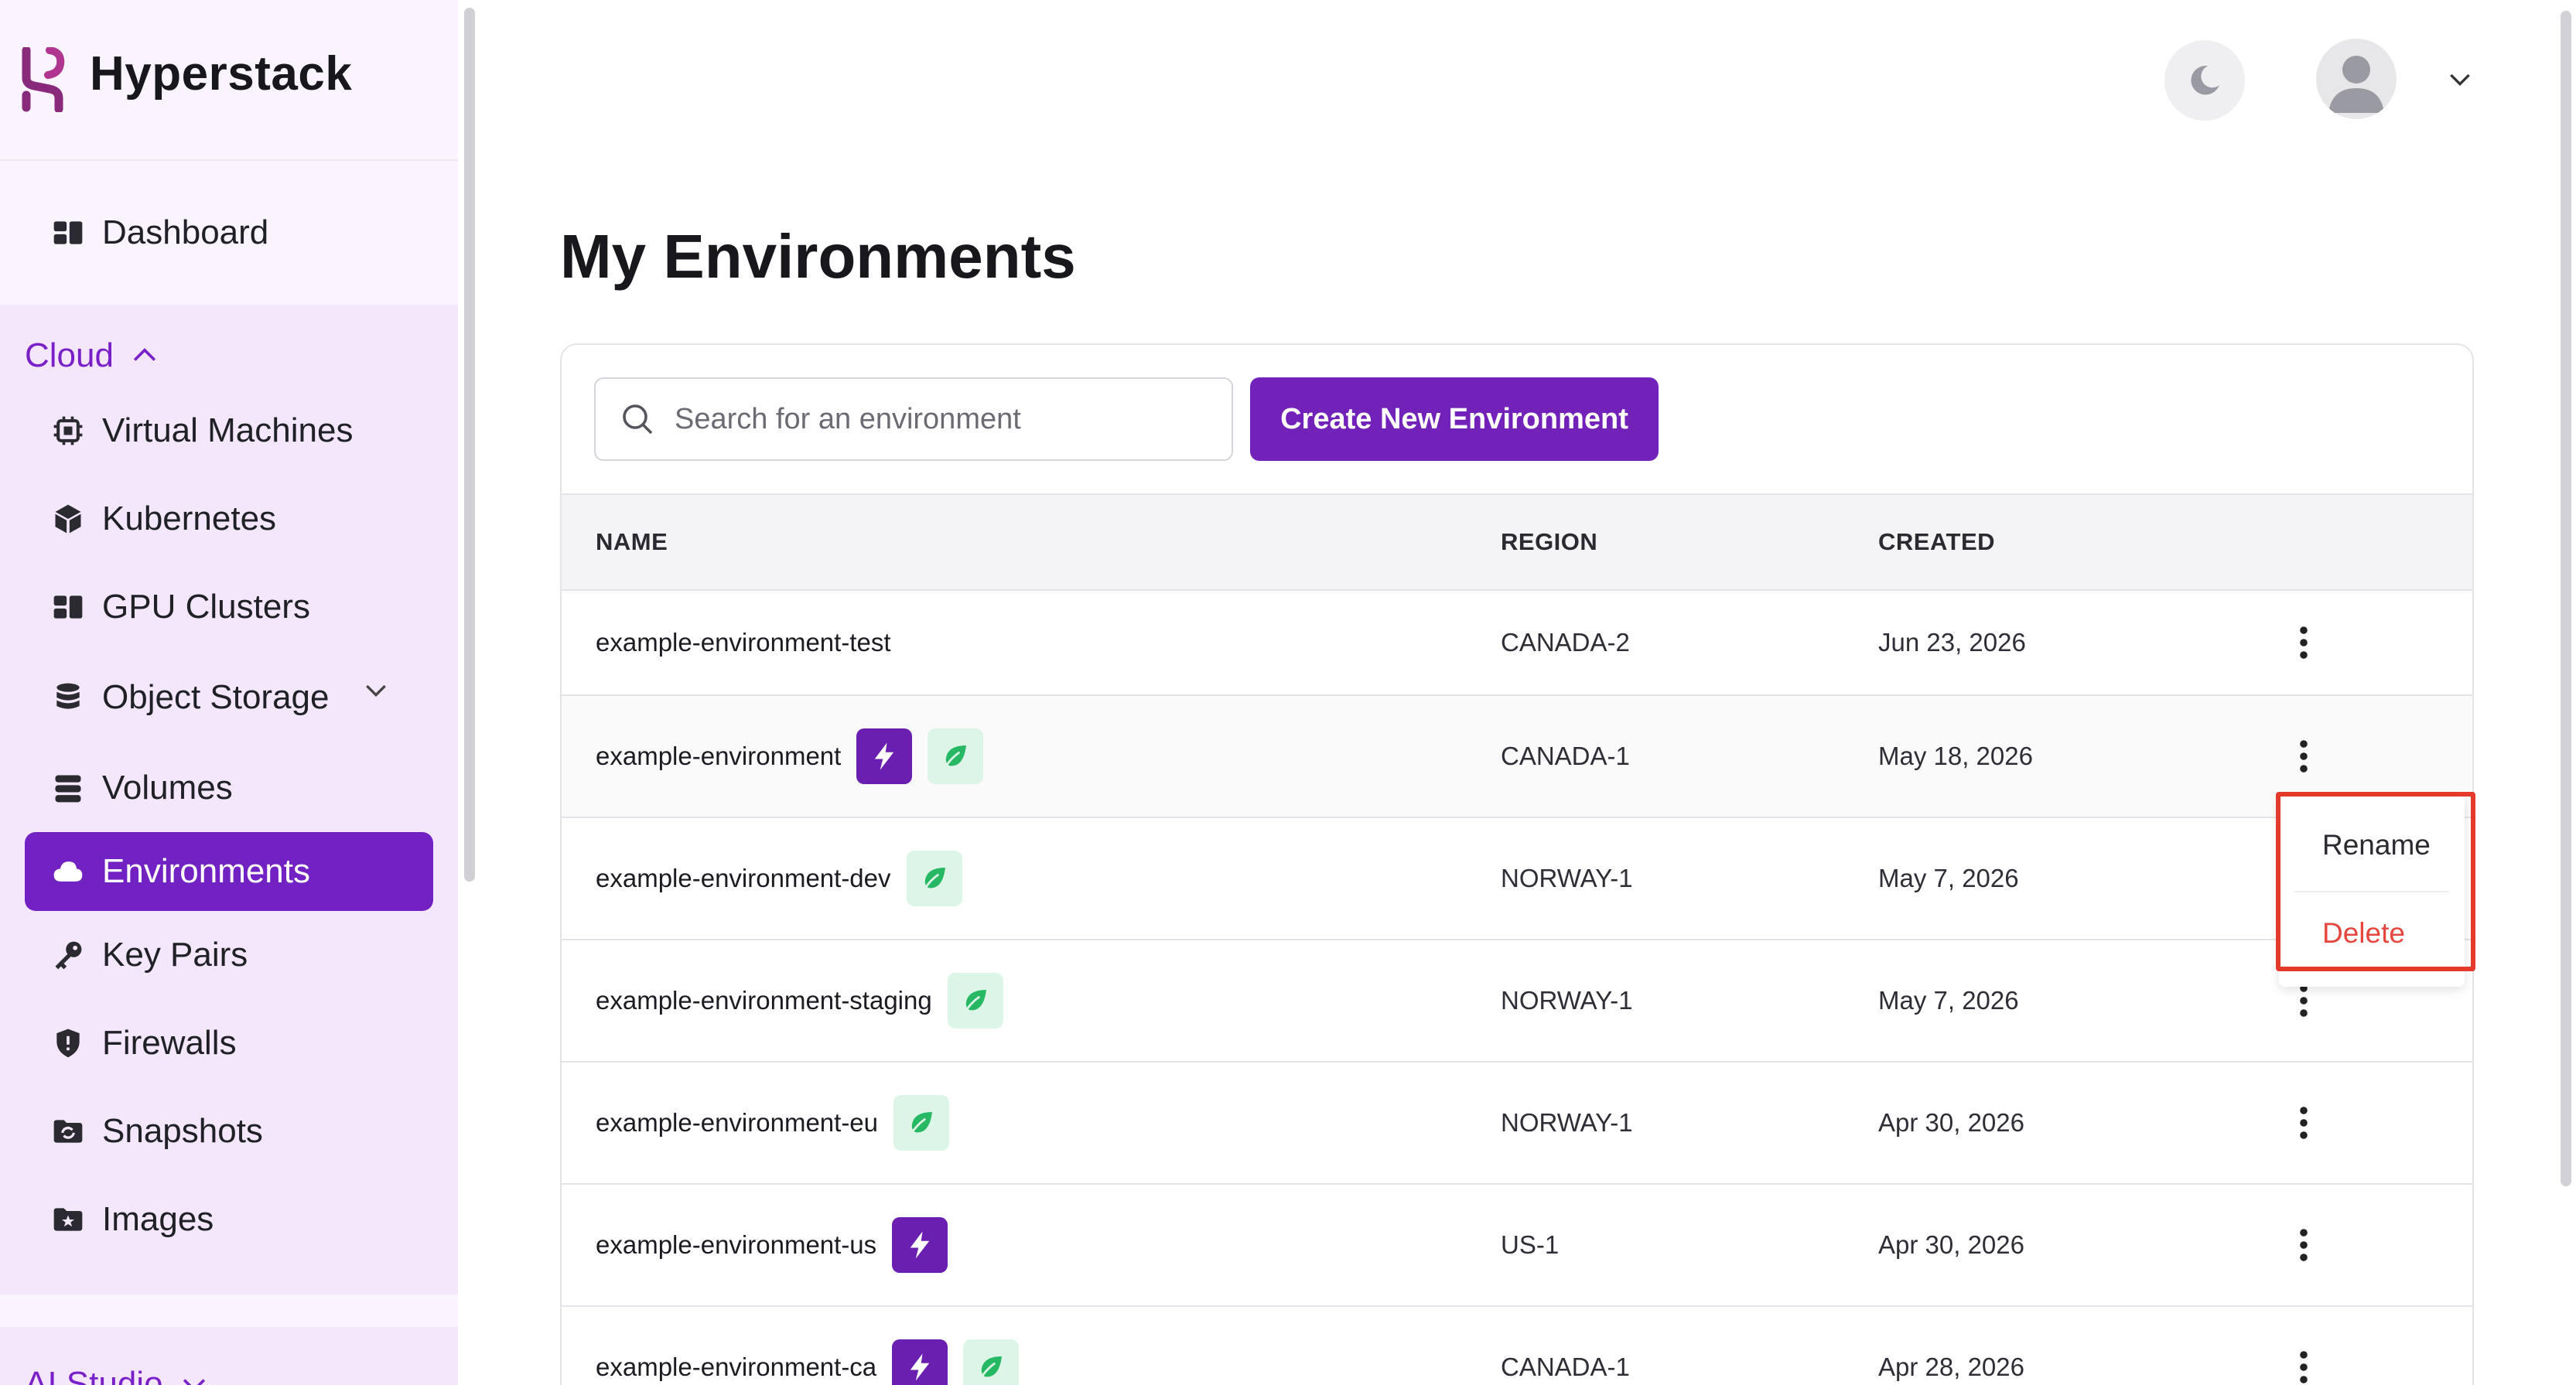 The width and height of the screenshot is (2576, 1385). I want to click on sidebar-item-virtual-machines: Virtual Machines, so click(229, 431).